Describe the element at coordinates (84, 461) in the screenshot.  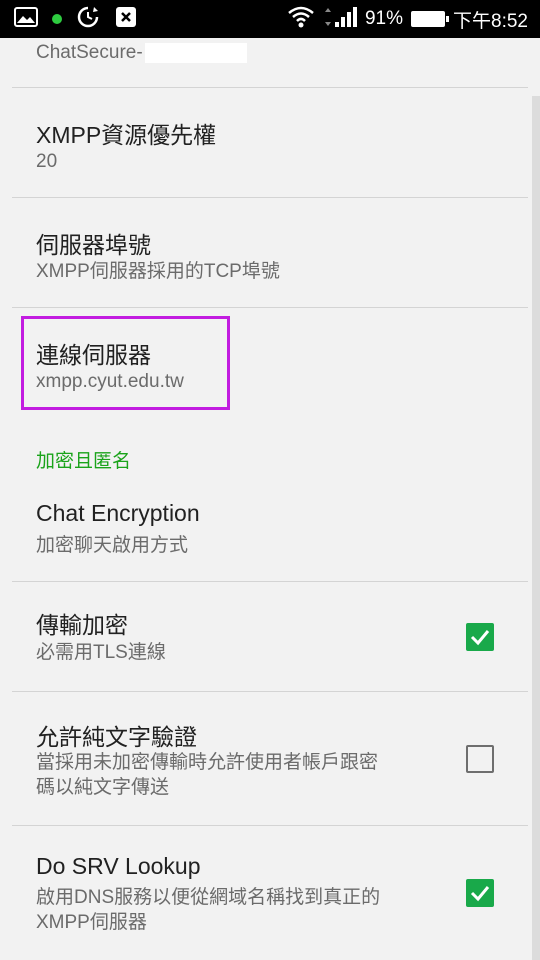
I see `category-header: 加密且匿名` at that location.